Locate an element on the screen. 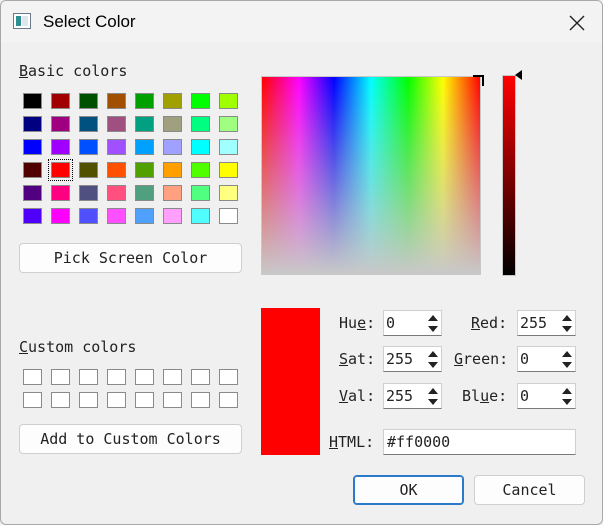  green-up-button is located at coordinates (567, 353).